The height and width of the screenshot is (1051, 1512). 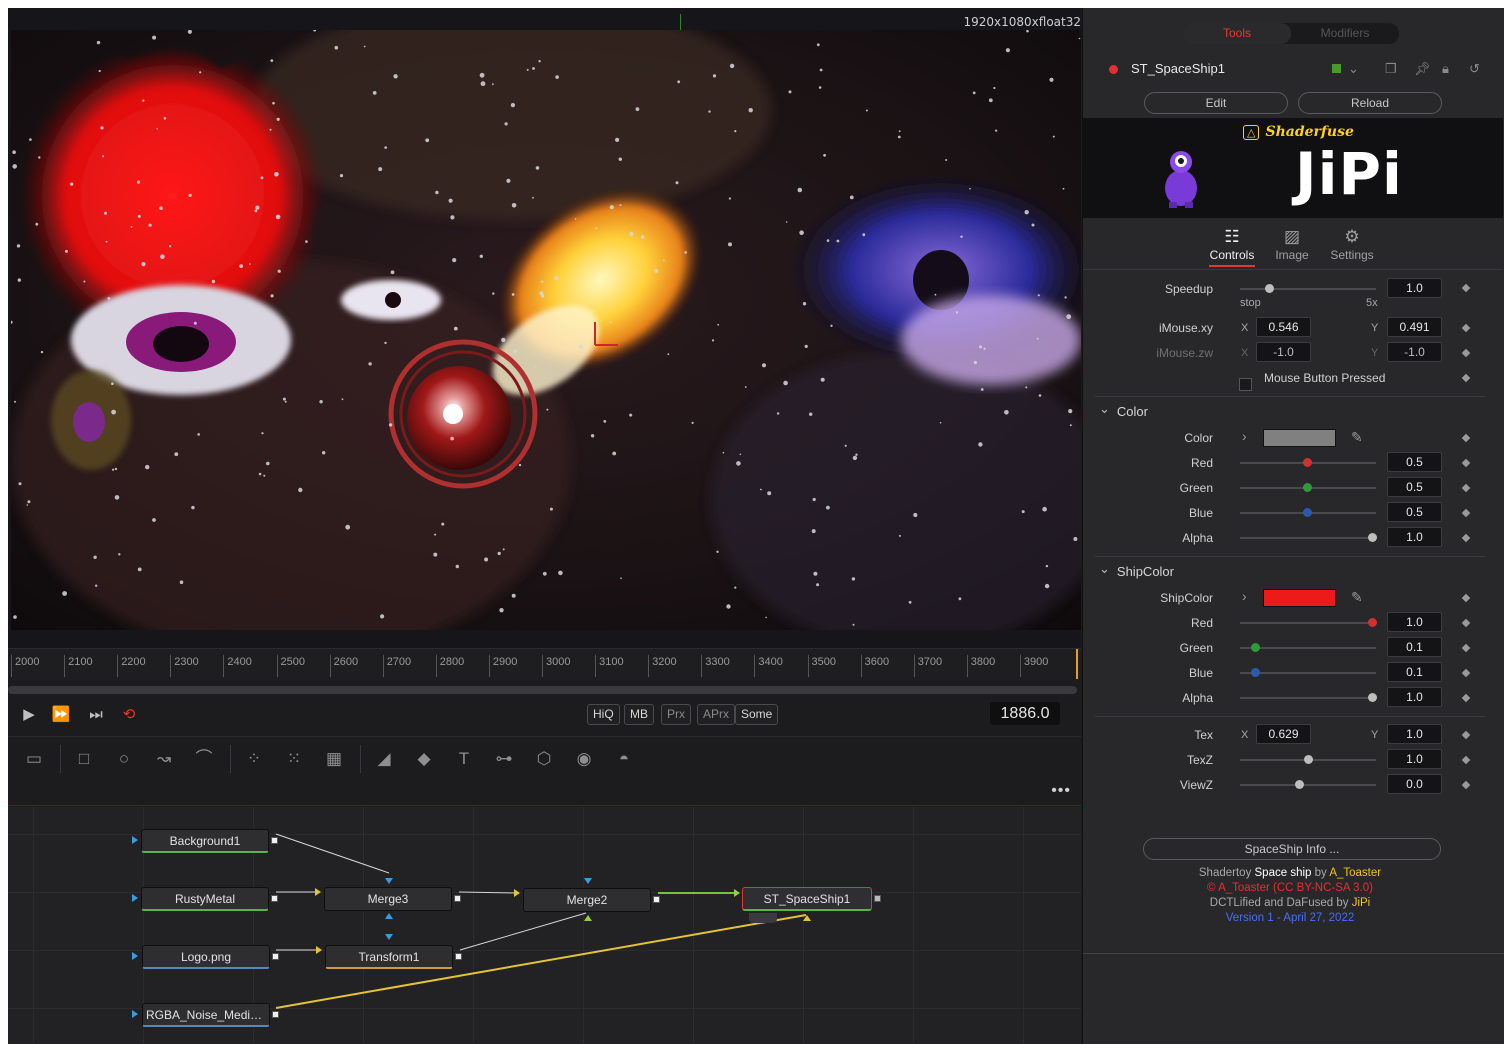 I want to click on mouse-pressed-keyframe-icon, so click(x=1466, y=378).